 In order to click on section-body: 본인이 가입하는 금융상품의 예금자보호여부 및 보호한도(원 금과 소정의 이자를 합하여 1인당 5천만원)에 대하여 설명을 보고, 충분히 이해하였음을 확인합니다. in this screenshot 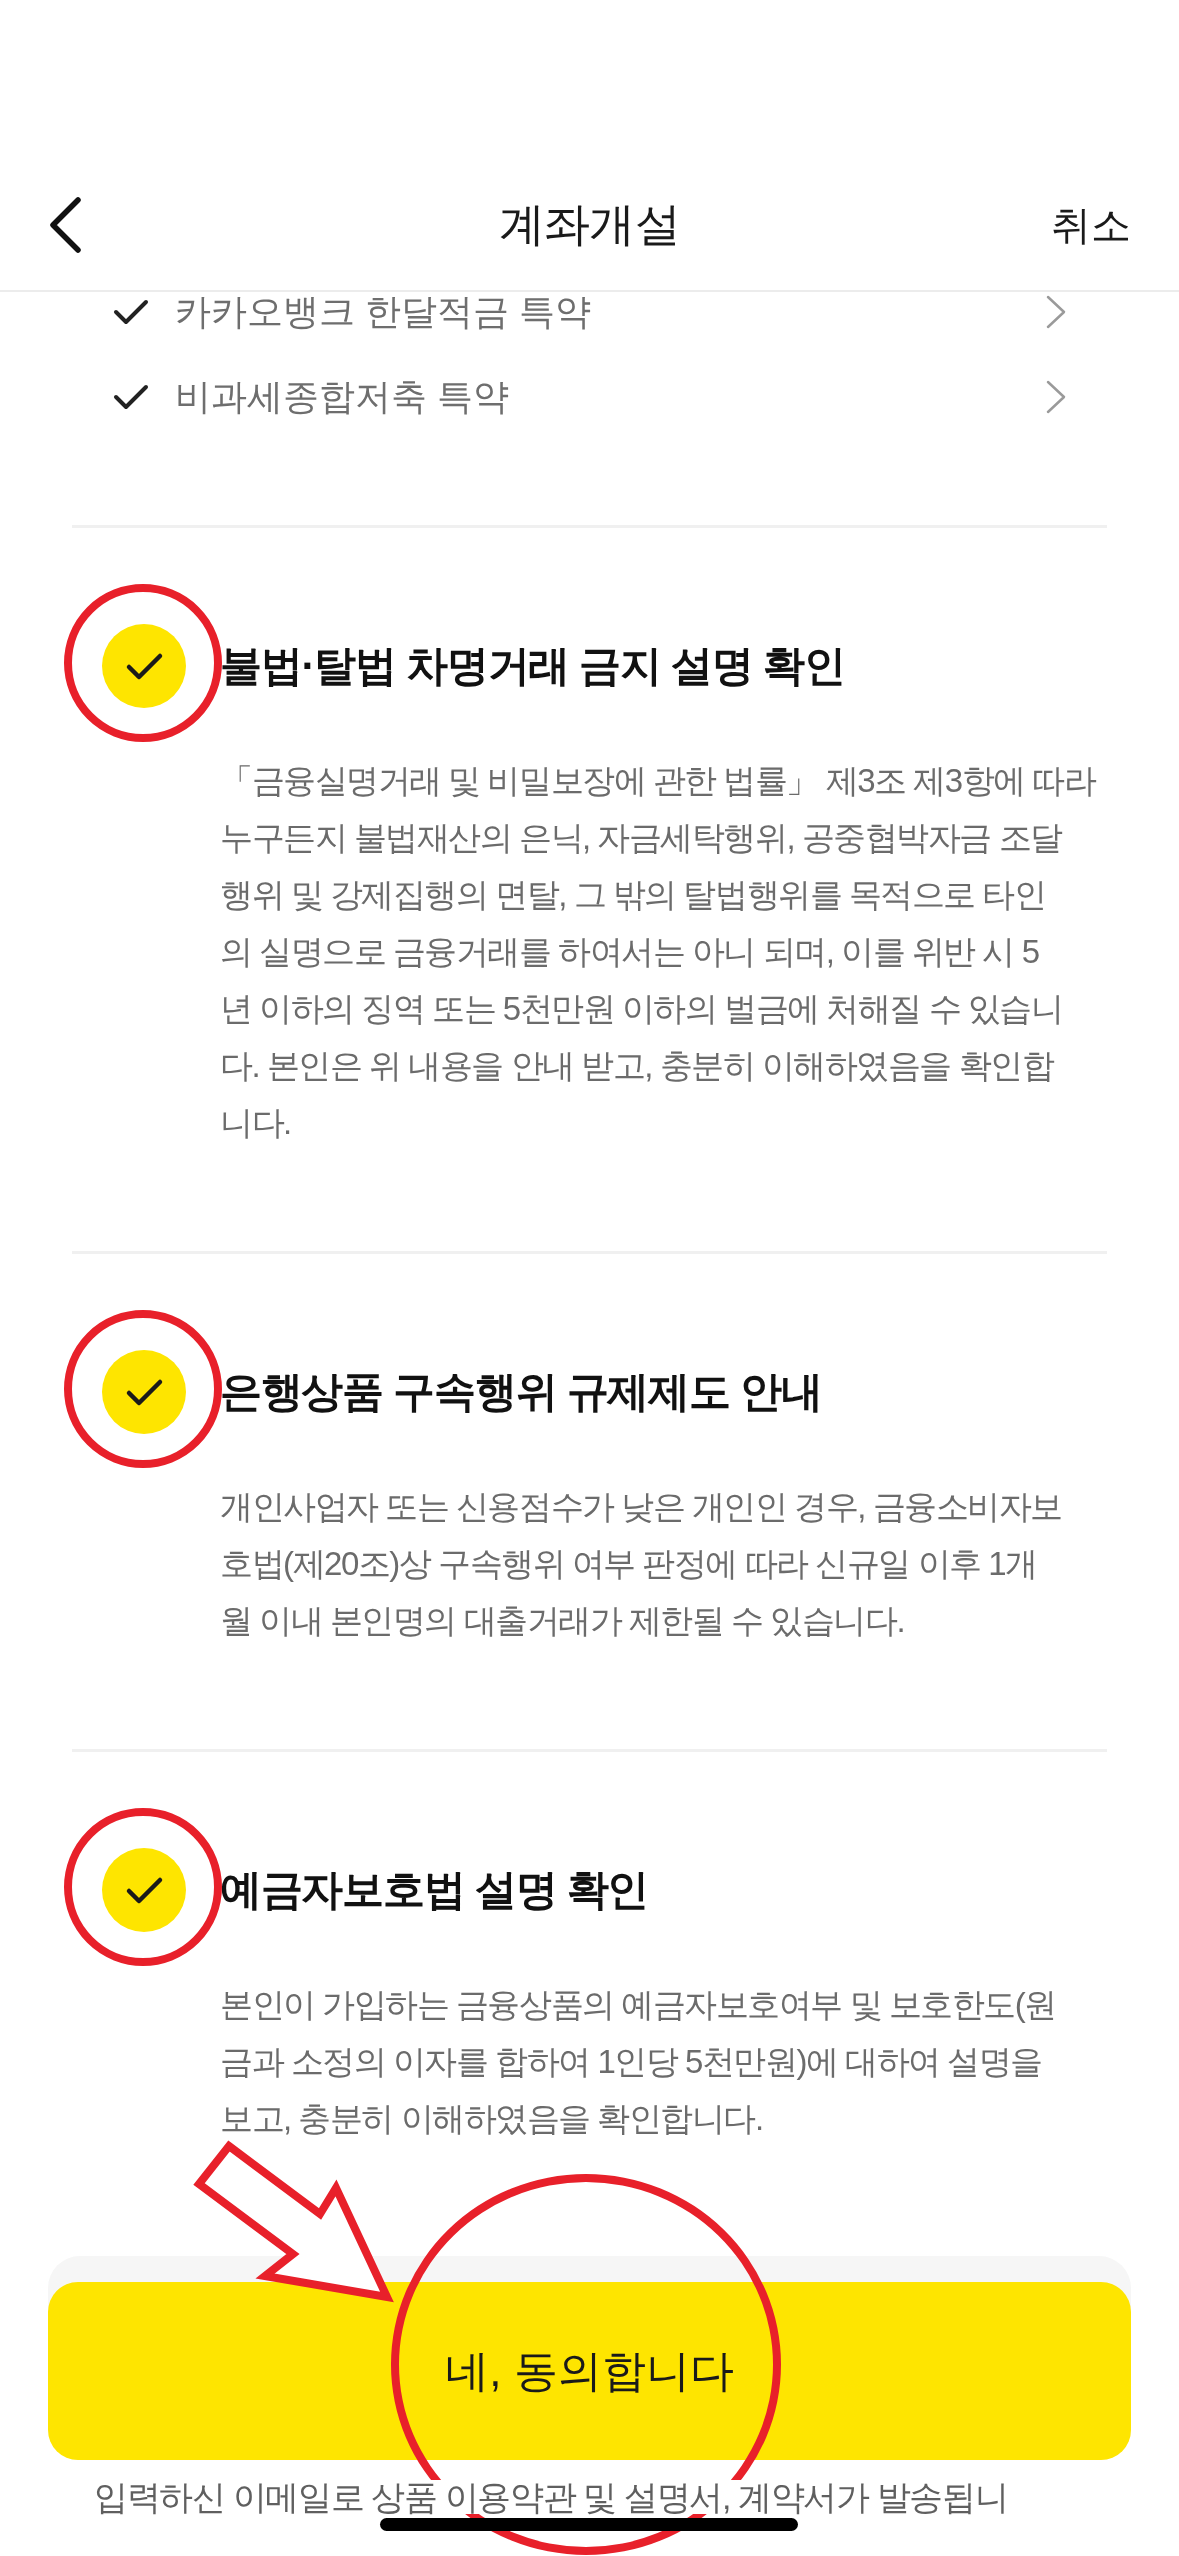, I will do `click(638, 2062)`.